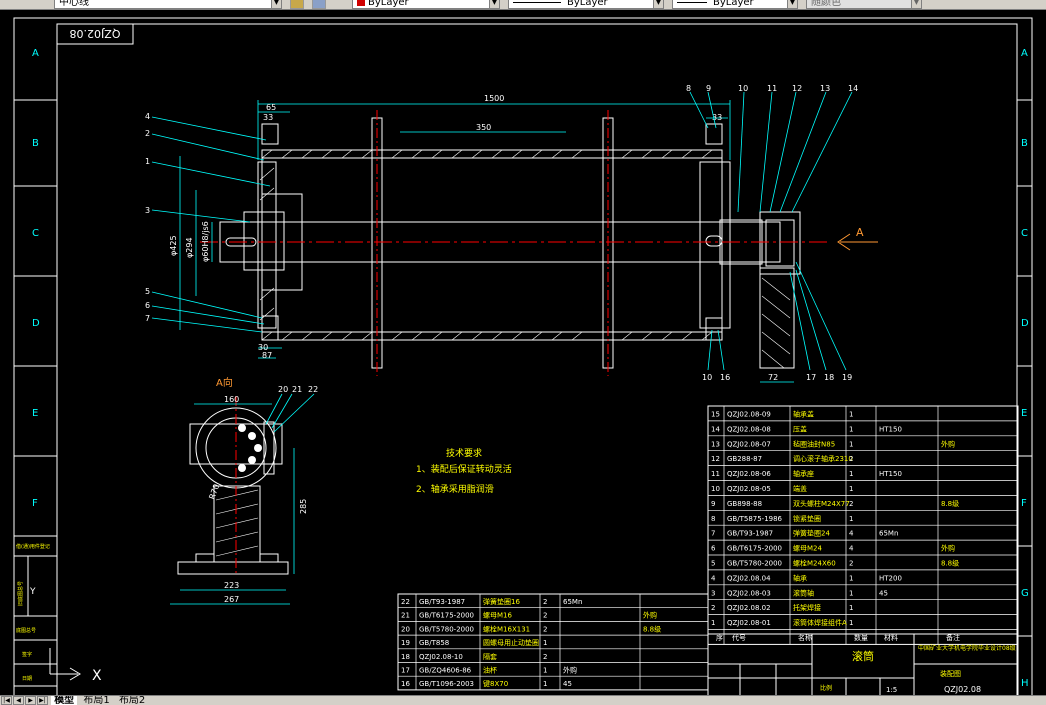  I want to click on table-cell: 13, so click(715, 444).